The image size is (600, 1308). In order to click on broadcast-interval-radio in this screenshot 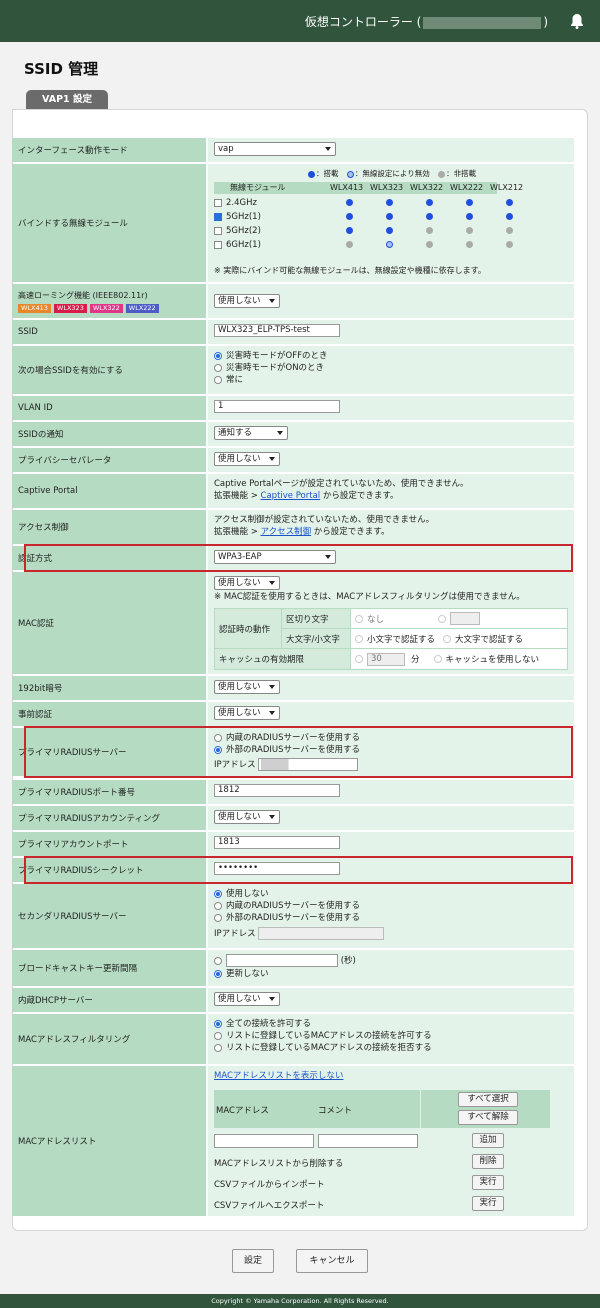, I will do `click(218, 960)`.